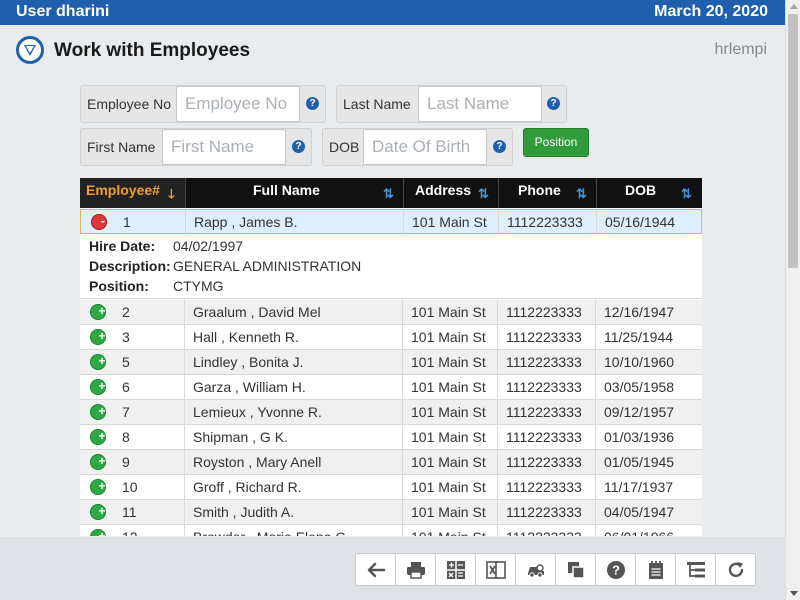 This screenshot has width=800, height=600. What do you see at coordinates (244, 512) in the screenshot?
I see `full-name: Smith , Judith A.` at bounding box center [244, 512].